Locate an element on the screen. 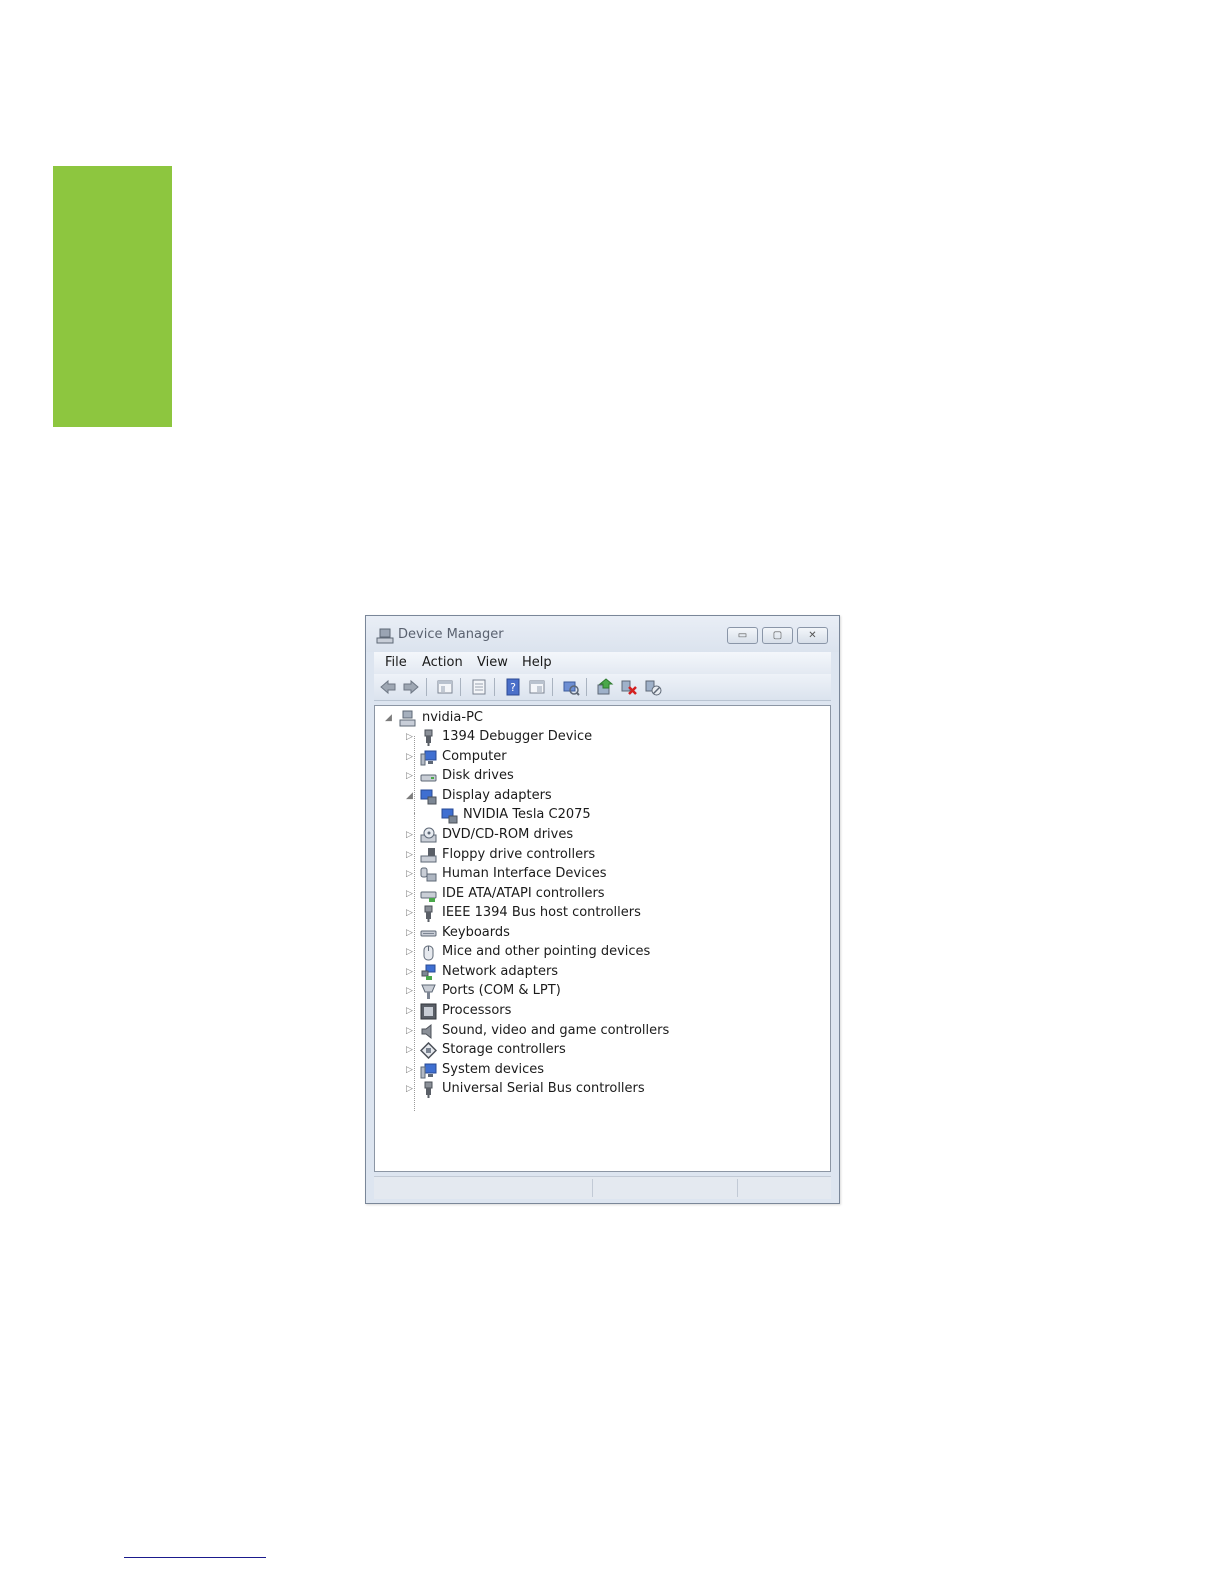 The height and width of the screenshot is (1584, 1224). back-icon is located at coordinates (388, 687).